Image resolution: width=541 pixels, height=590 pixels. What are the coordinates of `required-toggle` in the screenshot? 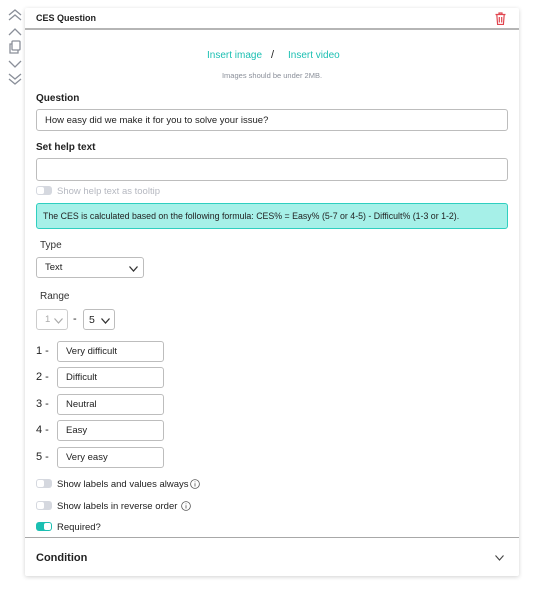 It's located at (44, 526).